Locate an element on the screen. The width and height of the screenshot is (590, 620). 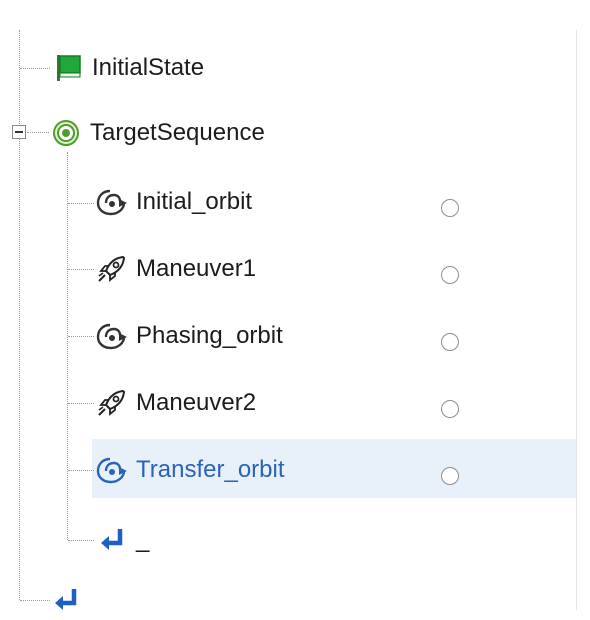
tree-item-label: InitialState is located at coordinates (148, 67).